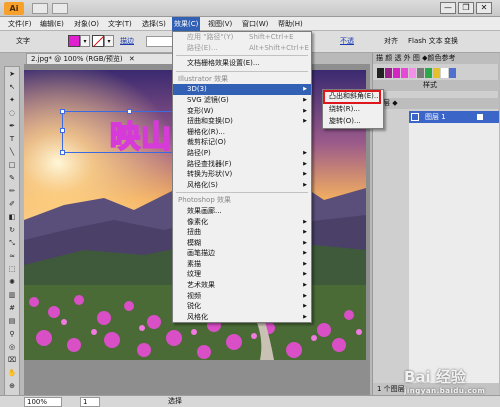 This screenshot has height=407, width=500. What do you see at coordinates (242, 164) in the screenshot?
I see `effect-menu-item: 路径查找器(F) ▶` at bounding box center [242, 164].